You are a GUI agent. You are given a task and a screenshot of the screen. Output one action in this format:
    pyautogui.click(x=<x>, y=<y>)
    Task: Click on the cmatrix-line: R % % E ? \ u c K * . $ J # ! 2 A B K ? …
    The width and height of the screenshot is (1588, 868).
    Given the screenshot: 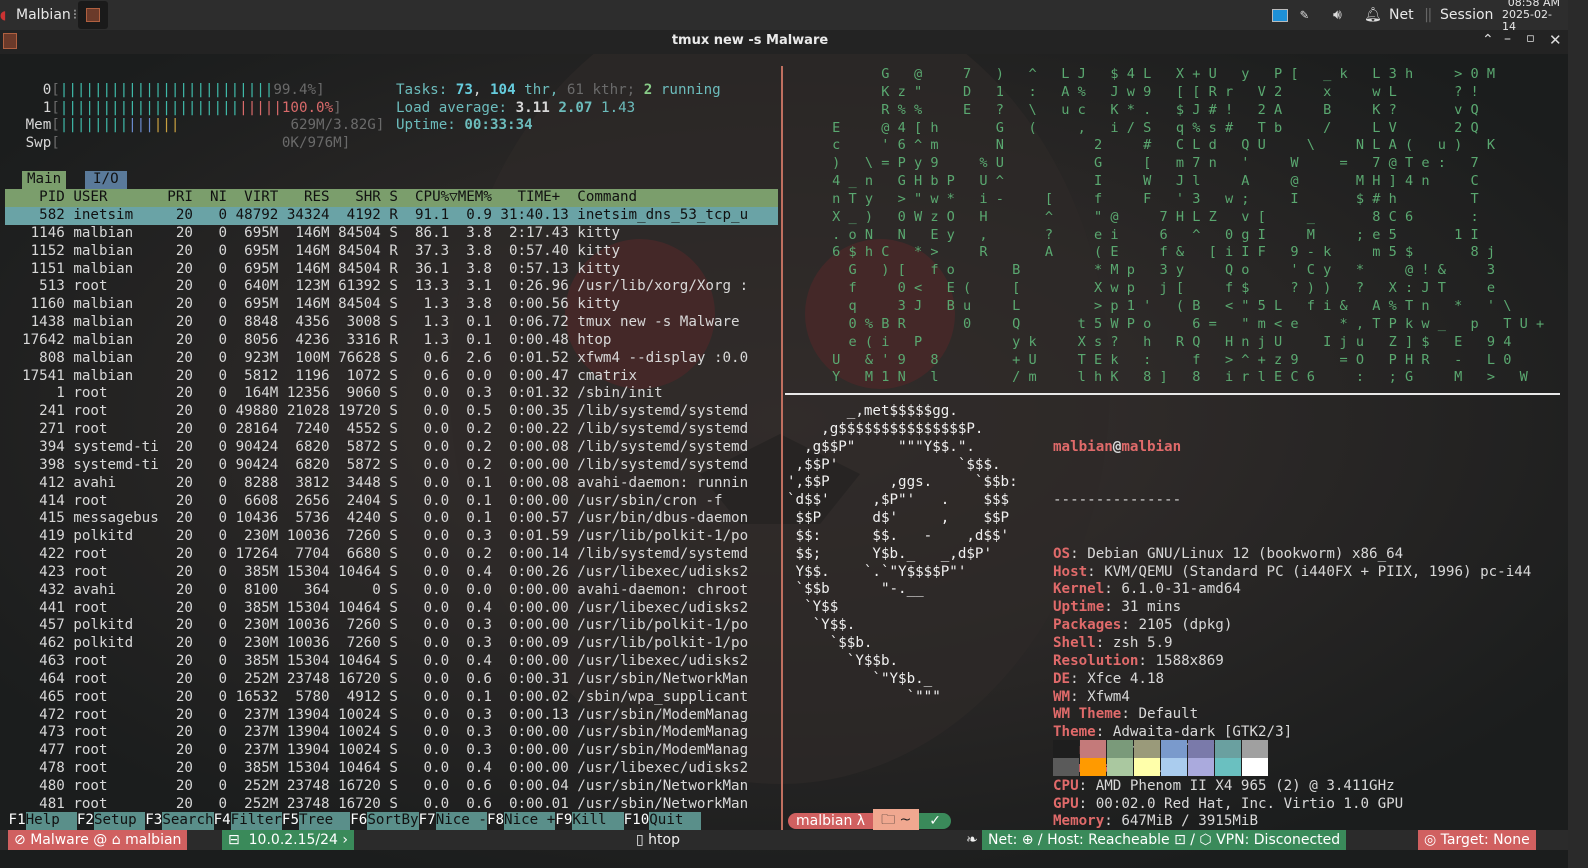 What is the action you would take?
    pyautogui.click(x=1131, y=109)
    